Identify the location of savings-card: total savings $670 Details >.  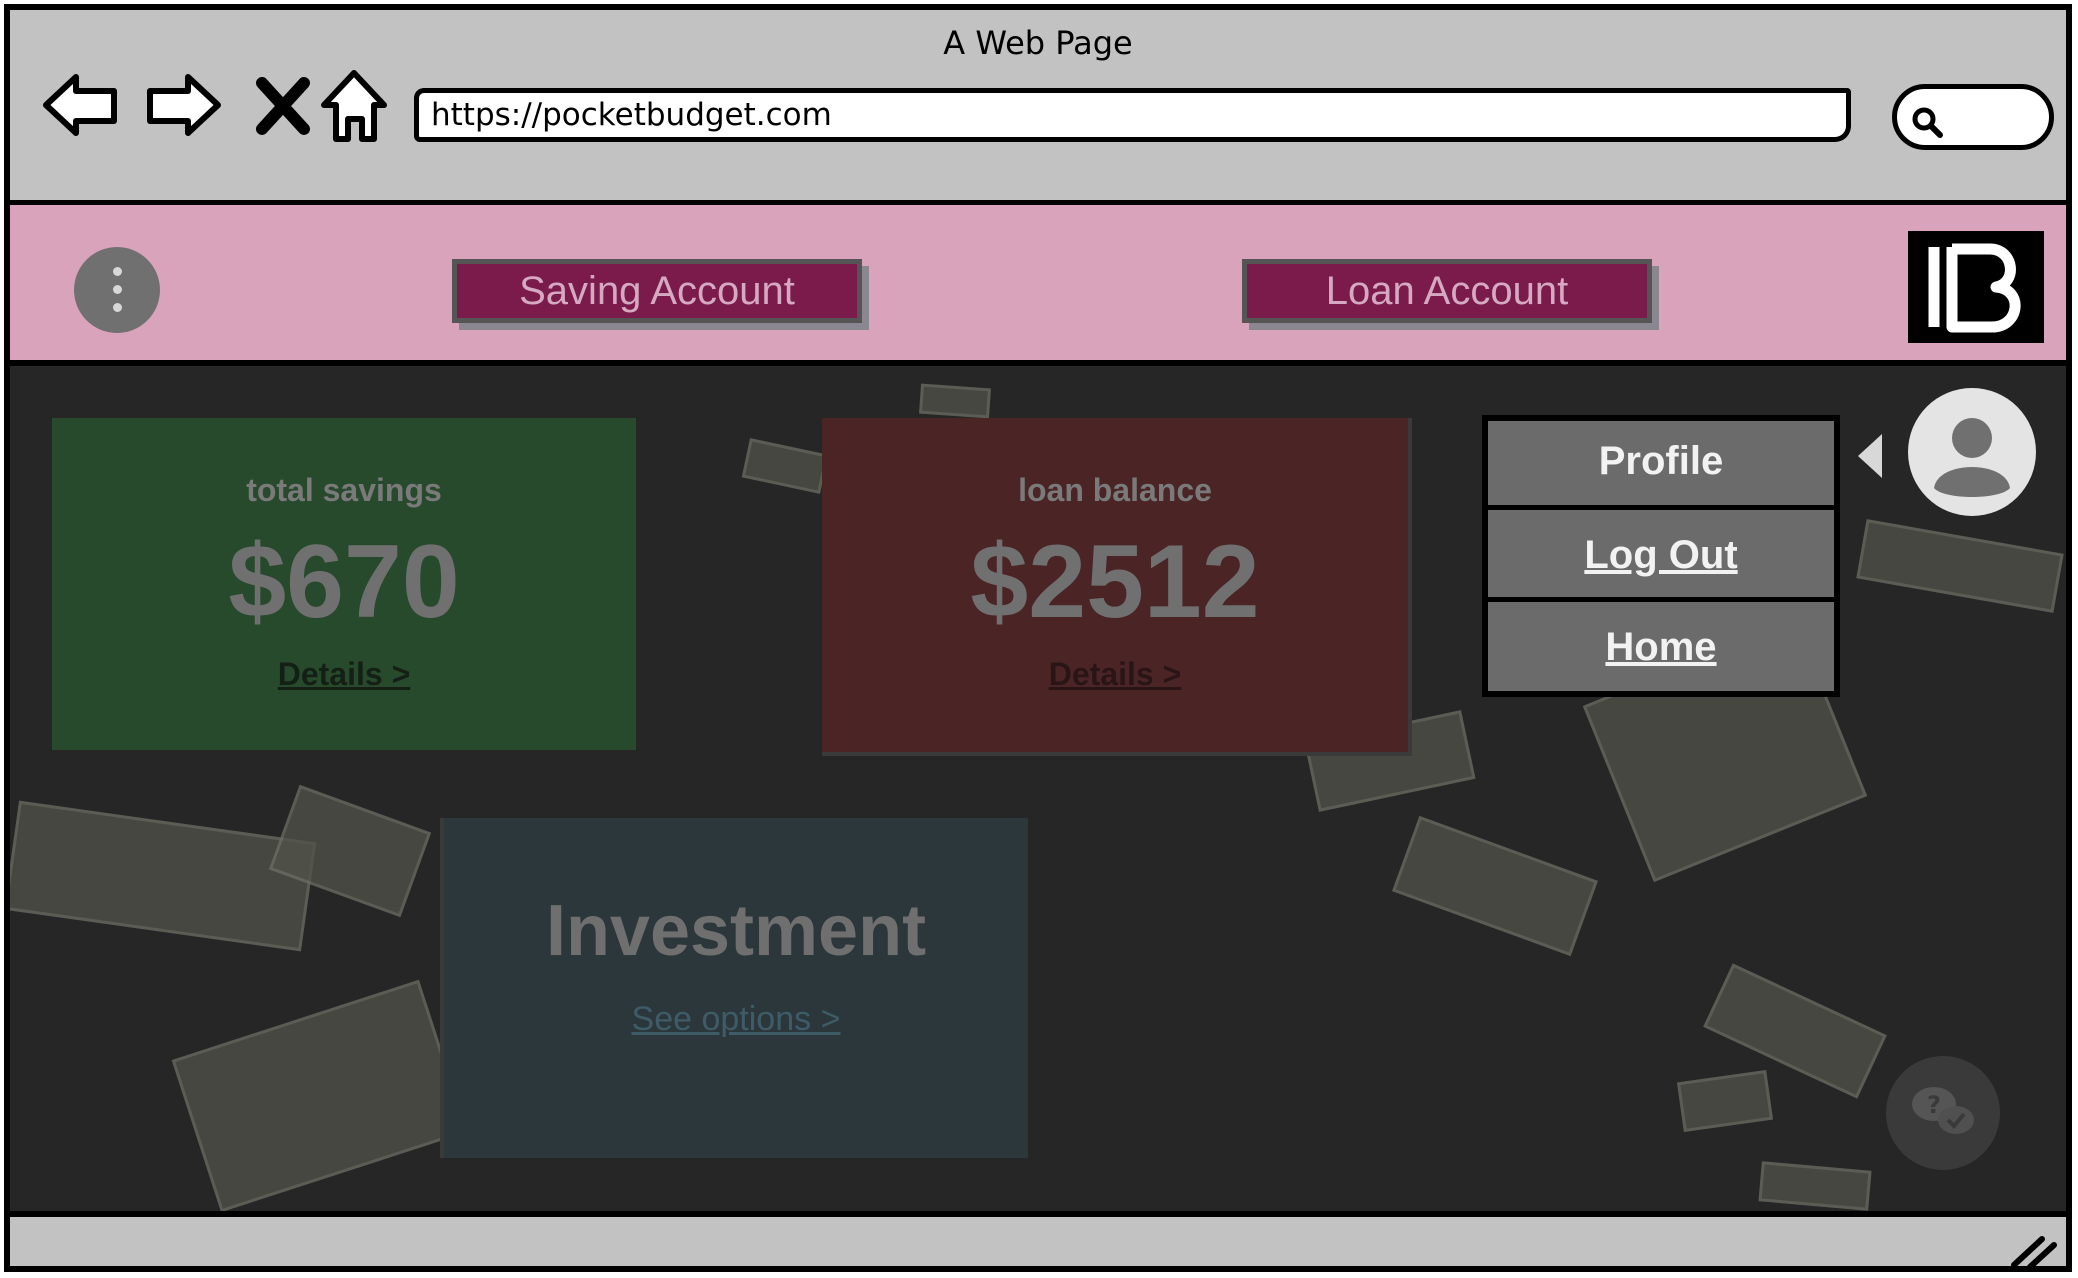
(344, 584).